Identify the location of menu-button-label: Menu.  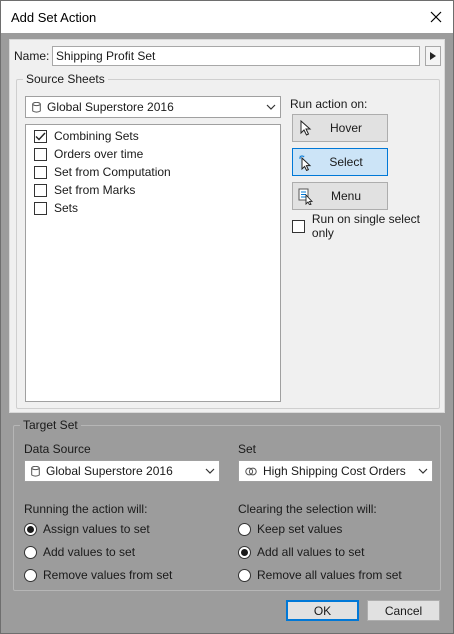
(346, 196).